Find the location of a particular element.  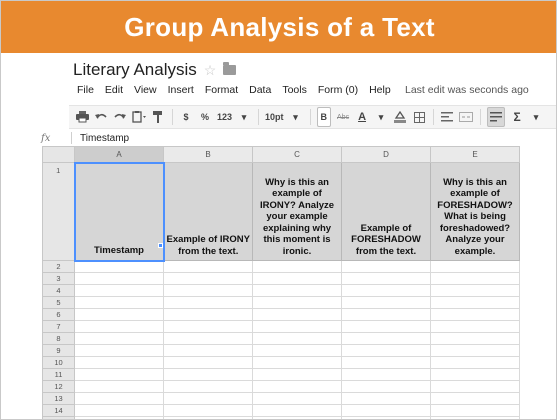

row-number: 4 is located at coordinates (58, 290).